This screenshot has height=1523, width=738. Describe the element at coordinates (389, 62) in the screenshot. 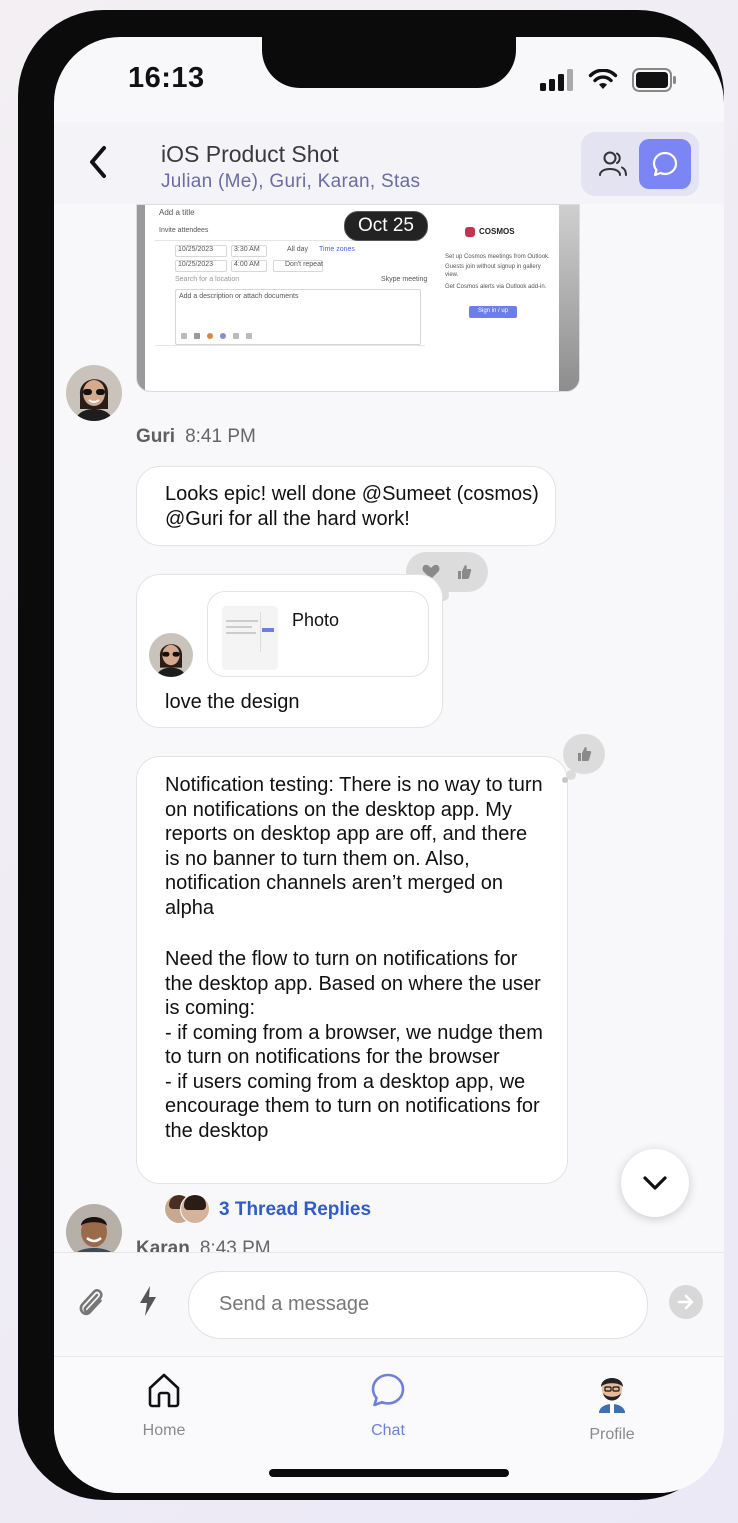

I see `notch` at that location.